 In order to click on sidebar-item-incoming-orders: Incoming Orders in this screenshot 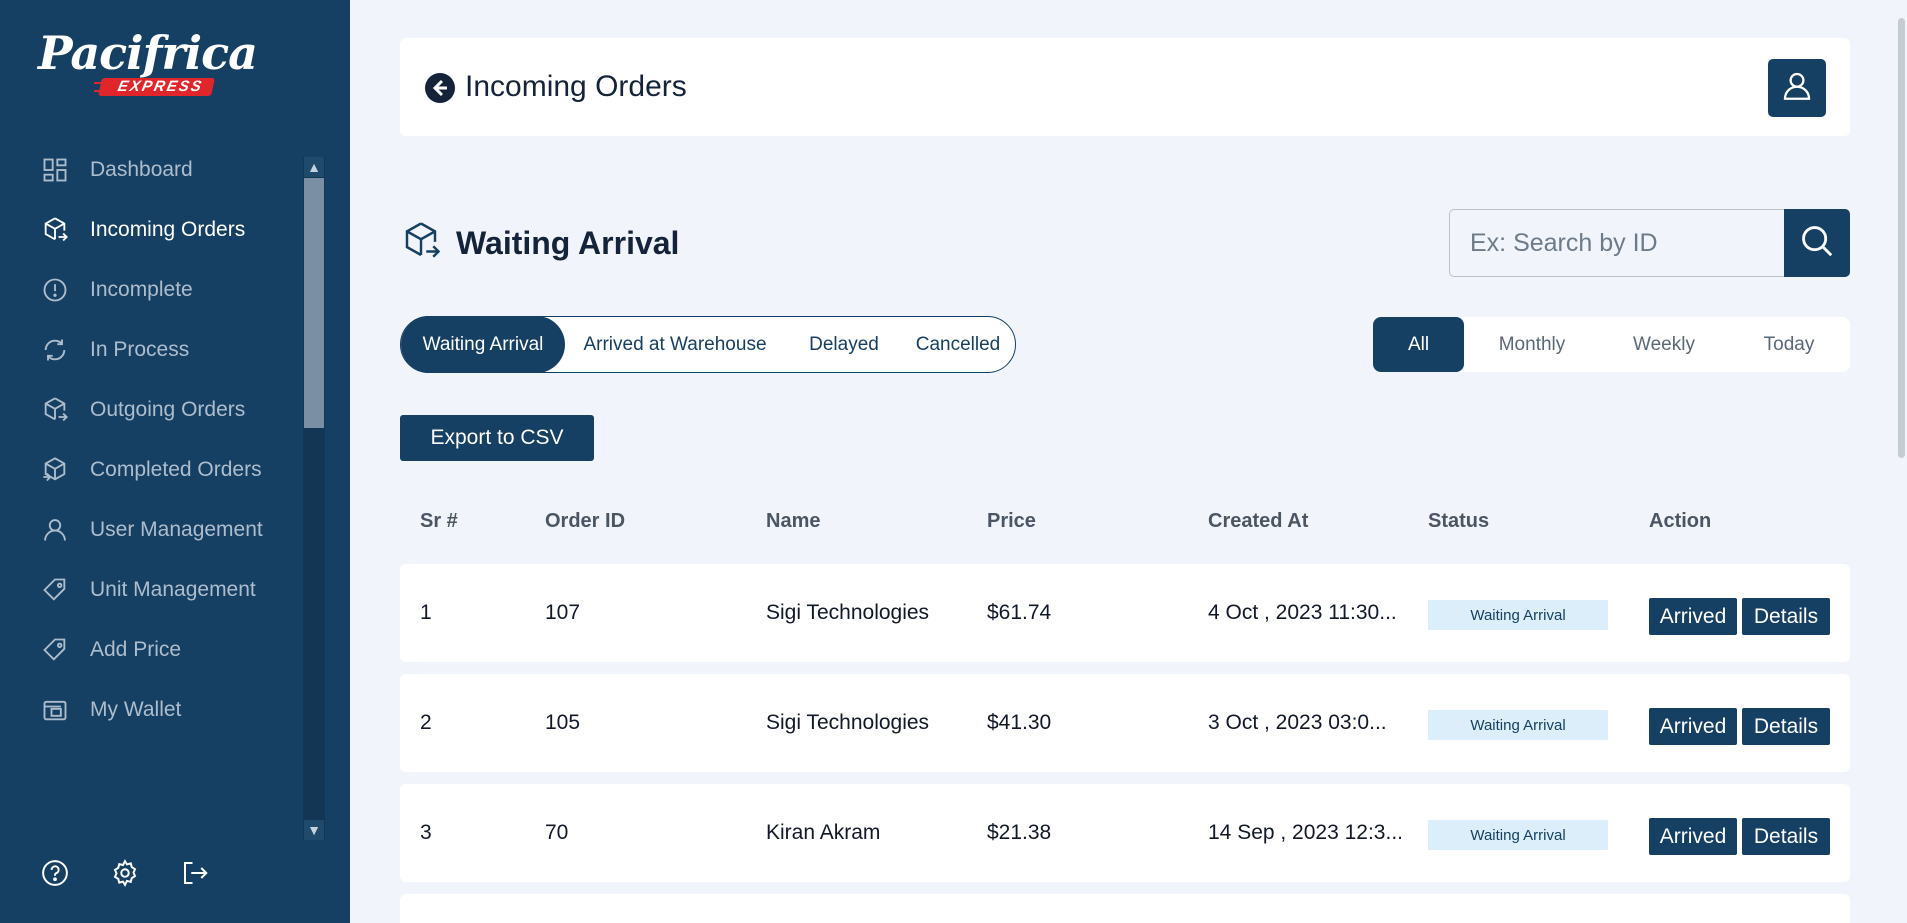, I will do `click(150, 230)`.